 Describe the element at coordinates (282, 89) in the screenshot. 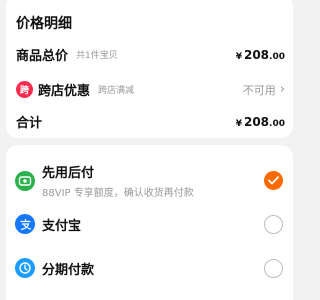

I see `chevron-right-icon: ›` at that location.